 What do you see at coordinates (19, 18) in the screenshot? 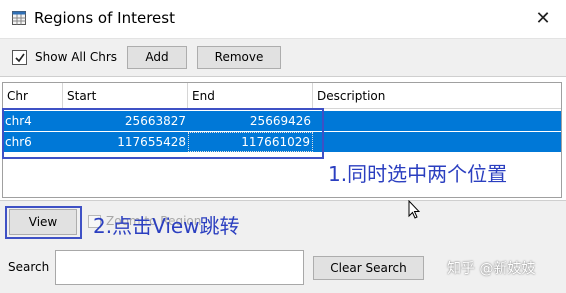
I see `grid-app-icon` at bounding box center [19, 18].